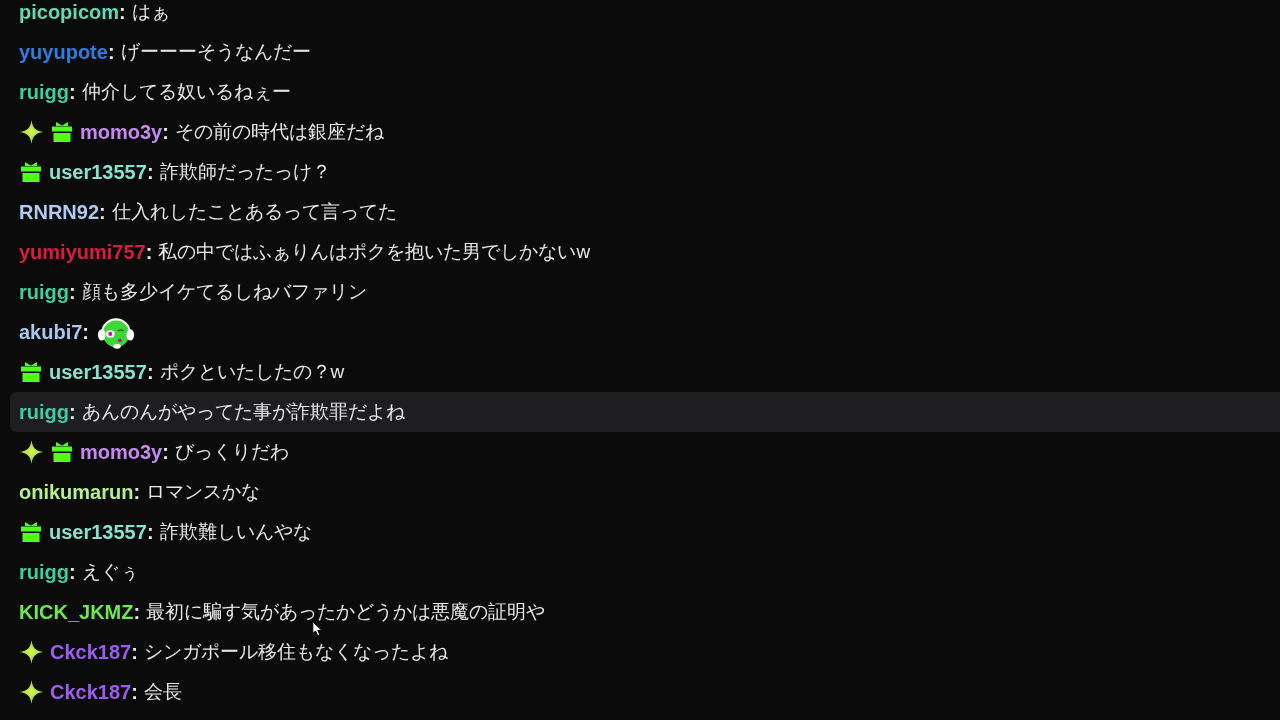  Describe the element at coordinates (243, 412) in the screenshot. I see `message-text: あんのんがやってた事が詐欺罪だよね` at that location.